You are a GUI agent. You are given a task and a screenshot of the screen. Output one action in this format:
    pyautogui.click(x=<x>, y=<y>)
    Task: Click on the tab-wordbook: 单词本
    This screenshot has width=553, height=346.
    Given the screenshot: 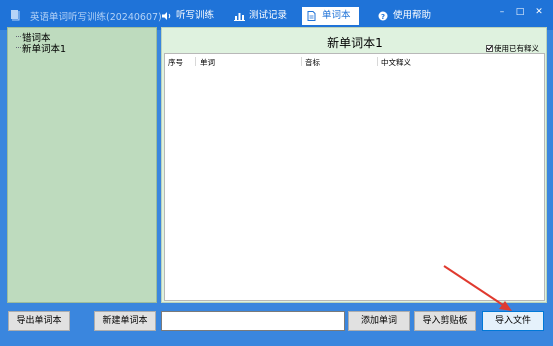 What is the action you would take?
    pyautogui.click(x=330, y=16)
    